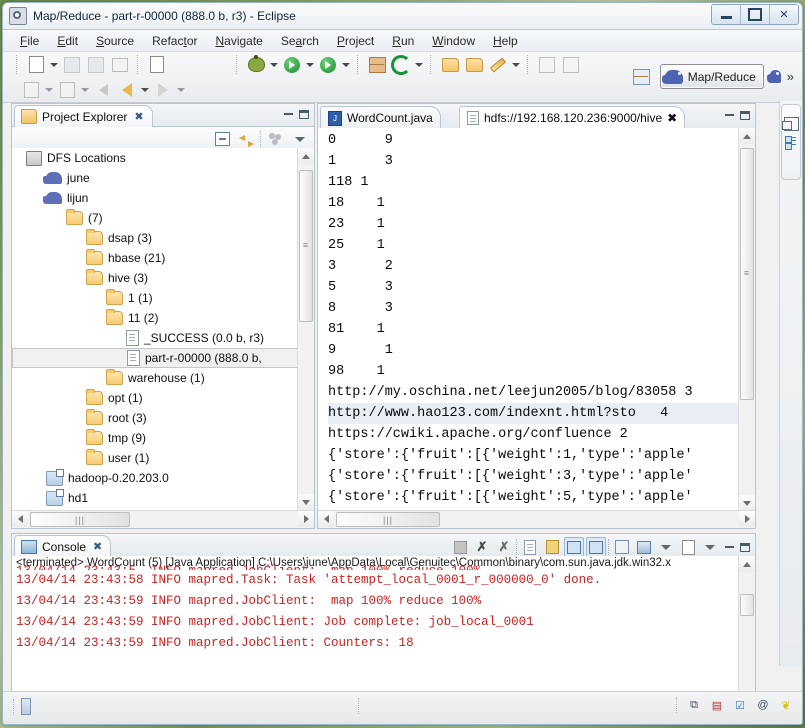 This screenshot has height=728, width=805. I want to click on menu-navigate: Navigate, so click(238, 41).